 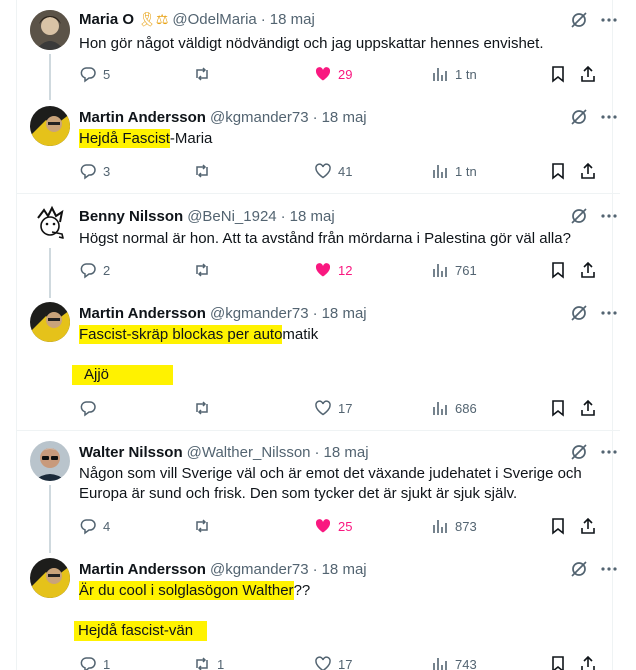 I want to click on reply-count: 5, so click(x=107, y=74).